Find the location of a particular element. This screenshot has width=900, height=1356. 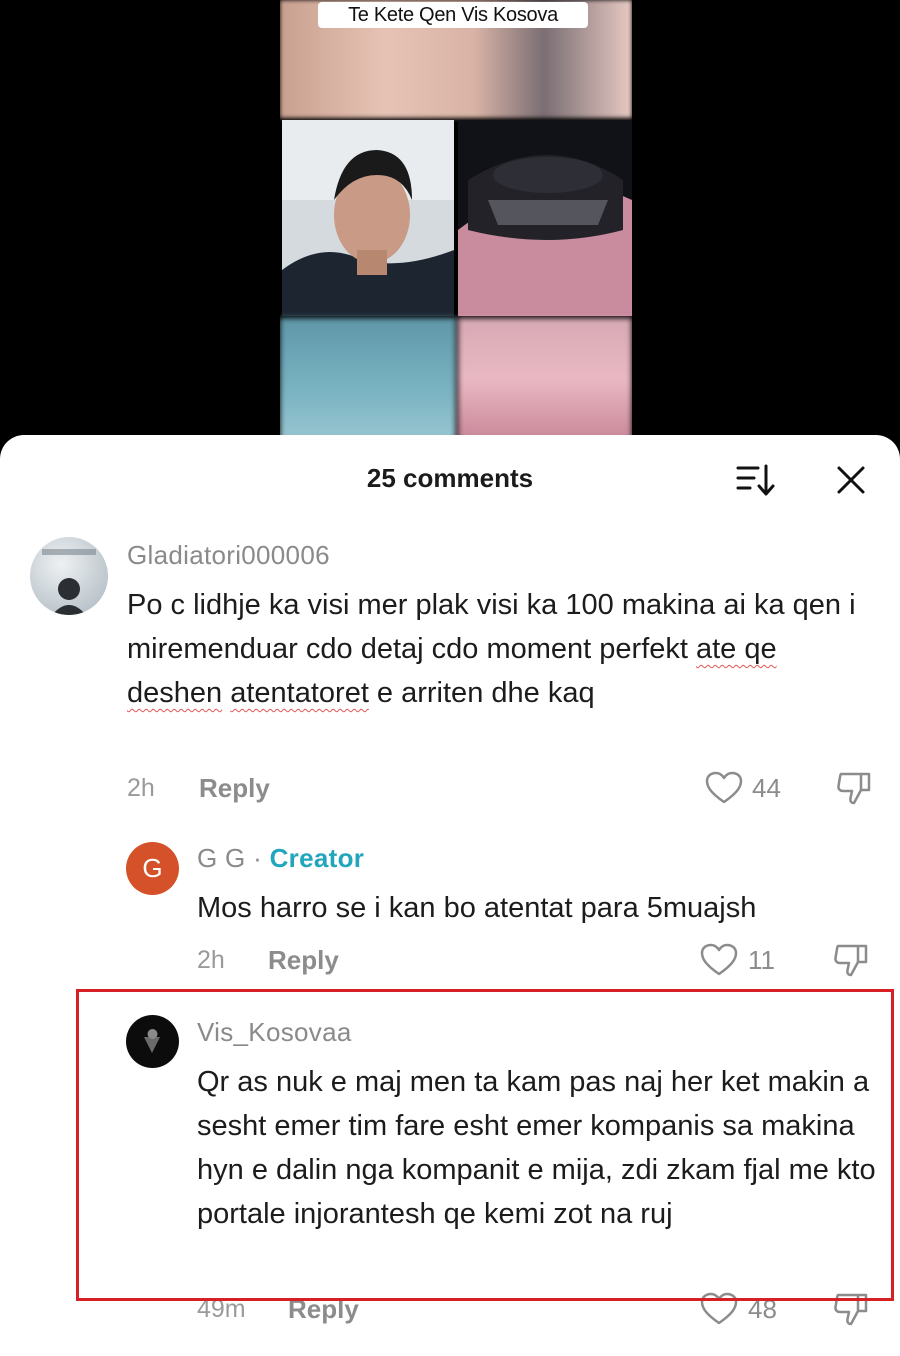

blurred-photo-bottom-left is located at coordinates (368, 379).